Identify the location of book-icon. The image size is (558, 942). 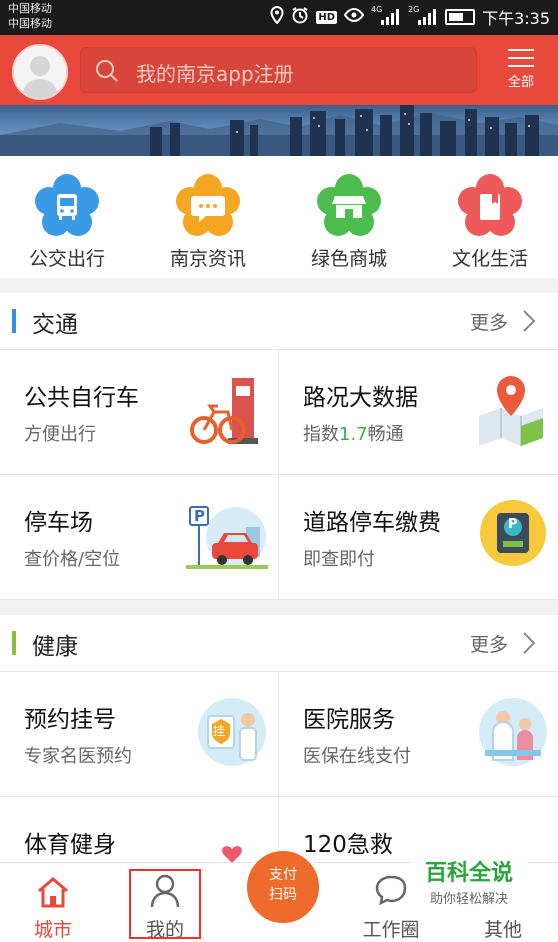
(490, 206).